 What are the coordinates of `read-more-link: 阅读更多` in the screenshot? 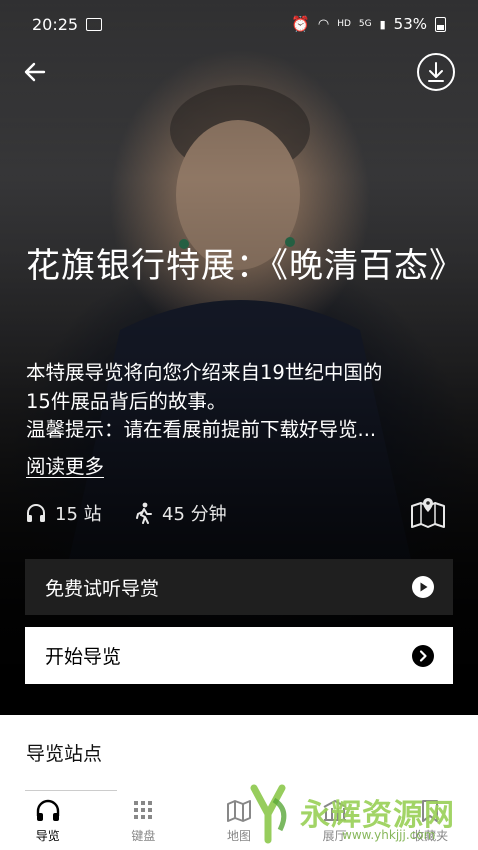 It's located at (65, 464).